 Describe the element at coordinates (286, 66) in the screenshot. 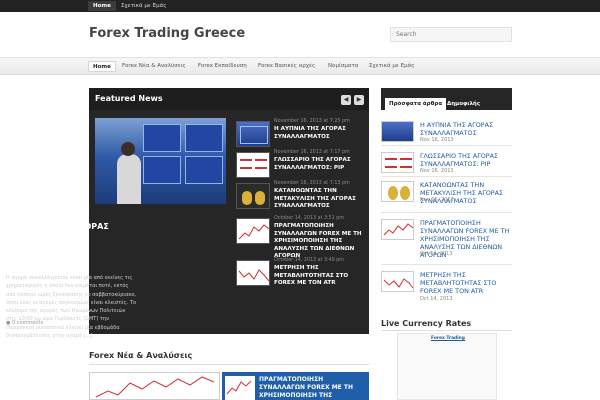

I see `nav-forex-basics: Forex Βασικές αρχές` at that location.